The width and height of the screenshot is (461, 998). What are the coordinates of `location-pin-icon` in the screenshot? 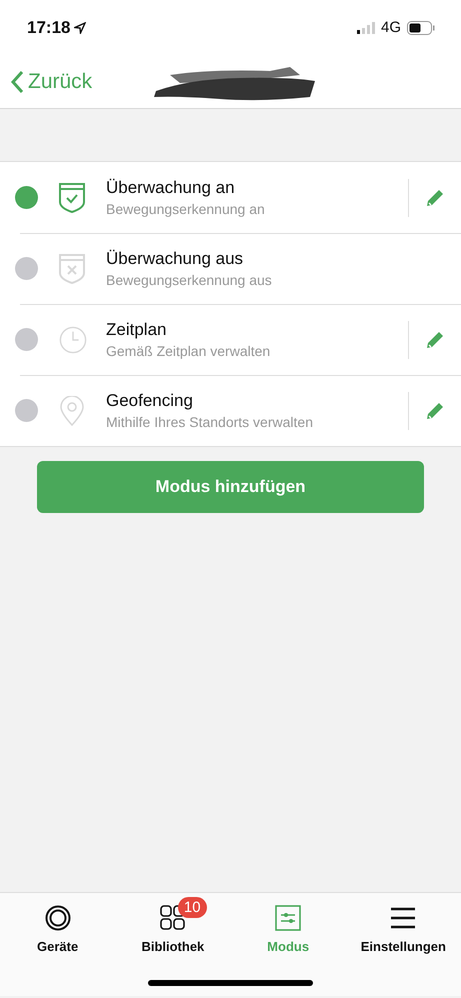 It's located at (72, 411).